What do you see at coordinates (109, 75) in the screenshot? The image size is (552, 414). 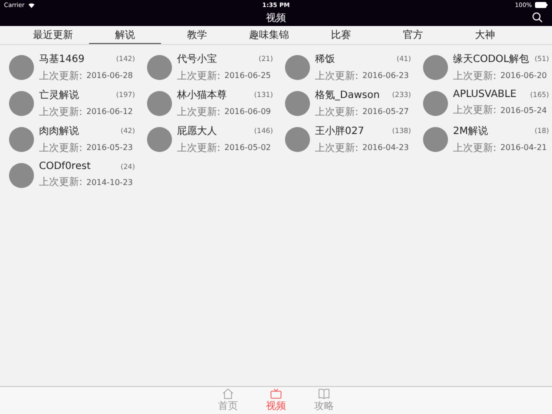 I see `updated-date: 2016-06-28` at bounding box center [109, 75].